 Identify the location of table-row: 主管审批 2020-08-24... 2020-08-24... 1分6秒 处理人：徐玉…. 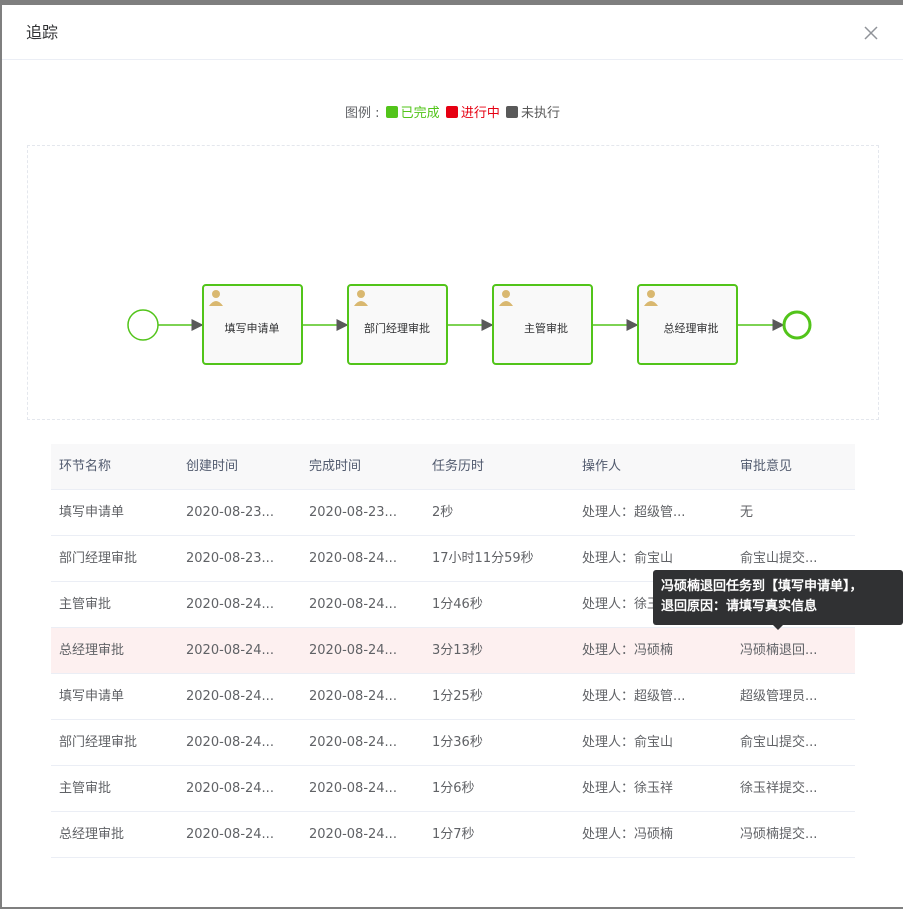
(453, 789).